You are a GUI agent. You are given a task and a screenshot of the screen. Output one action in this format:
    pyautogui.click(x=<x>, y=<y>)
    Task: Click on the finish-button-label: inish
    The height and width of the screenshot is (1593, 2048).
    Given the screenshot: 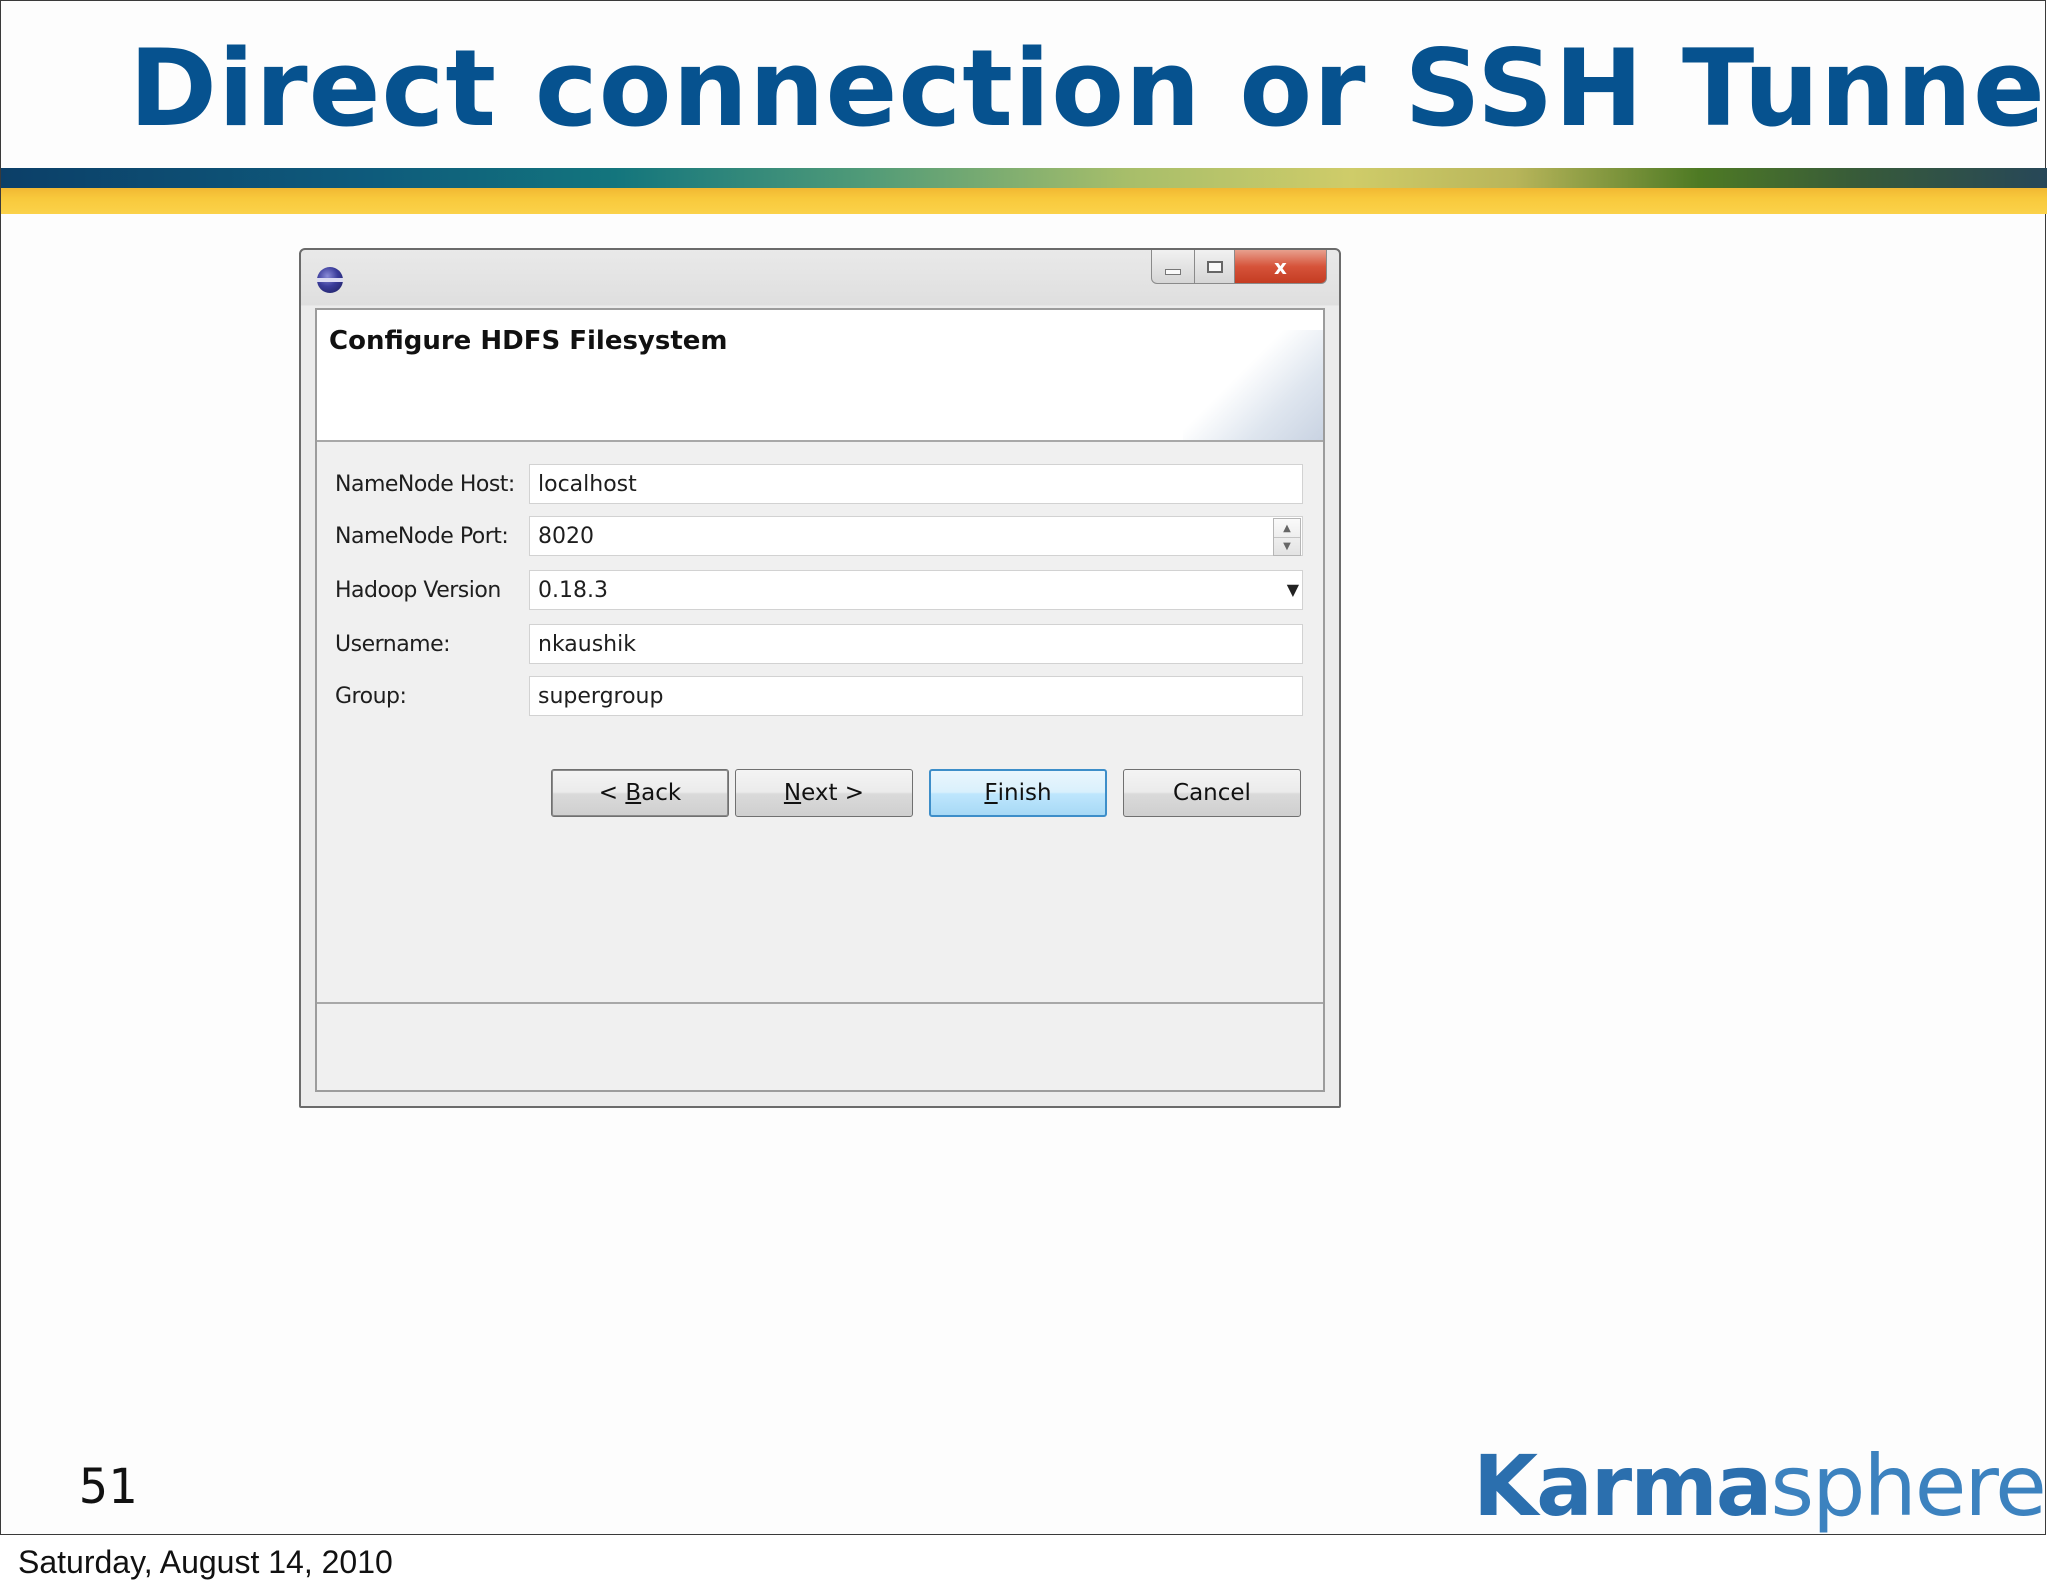 What is the action you would take?
    pyautogui.click(x=1024, y=793)
    